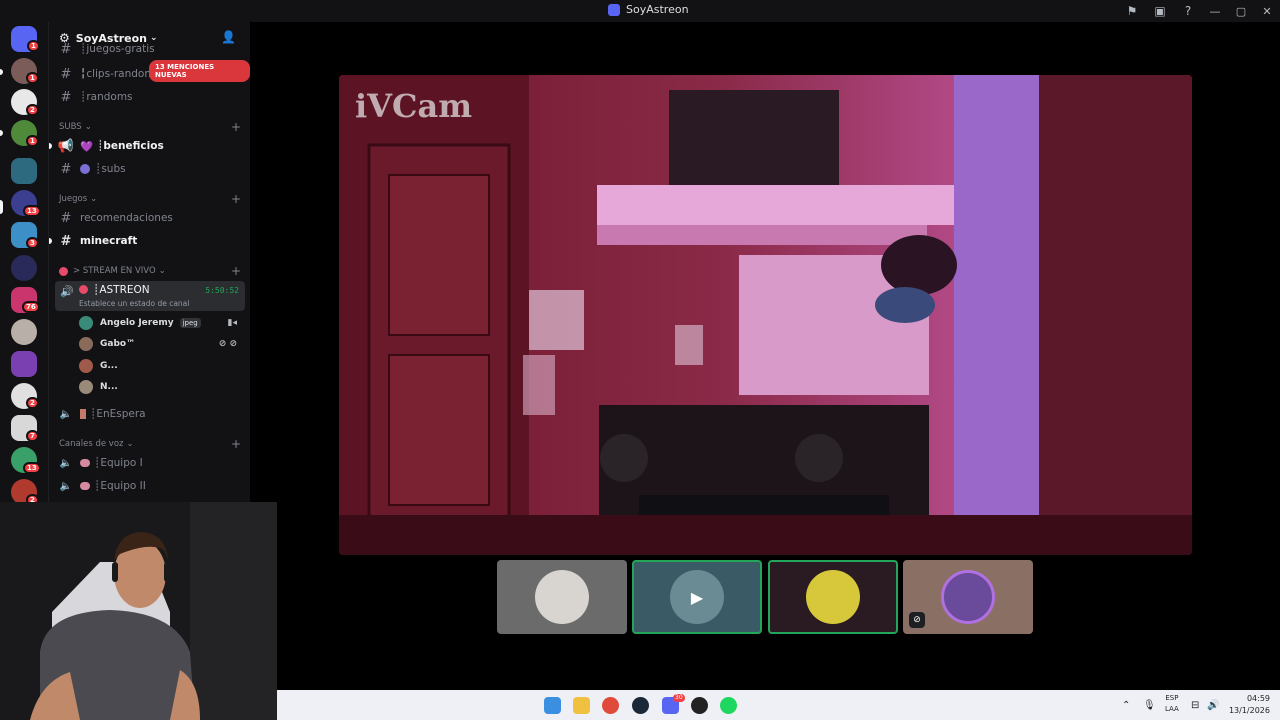 This screenshot has width=1280, height=720. I want to click on video-camera-icon: ▶, so click(697, 597).